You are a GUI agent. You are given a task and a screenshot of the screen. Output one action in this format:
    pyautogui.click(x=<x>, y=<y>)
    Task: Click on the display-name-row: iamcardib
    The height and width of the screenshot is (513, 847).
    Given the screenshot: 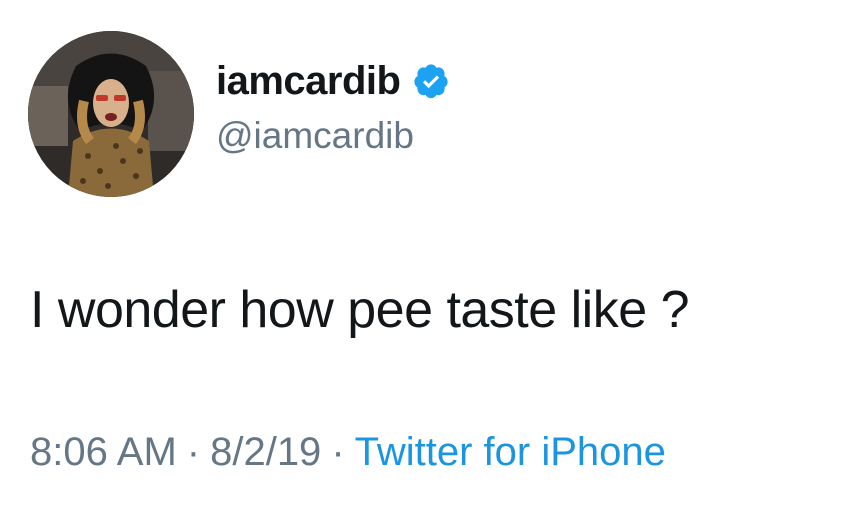 What is the action you would take?
    pyautogui.click(x=333, y=81)
    